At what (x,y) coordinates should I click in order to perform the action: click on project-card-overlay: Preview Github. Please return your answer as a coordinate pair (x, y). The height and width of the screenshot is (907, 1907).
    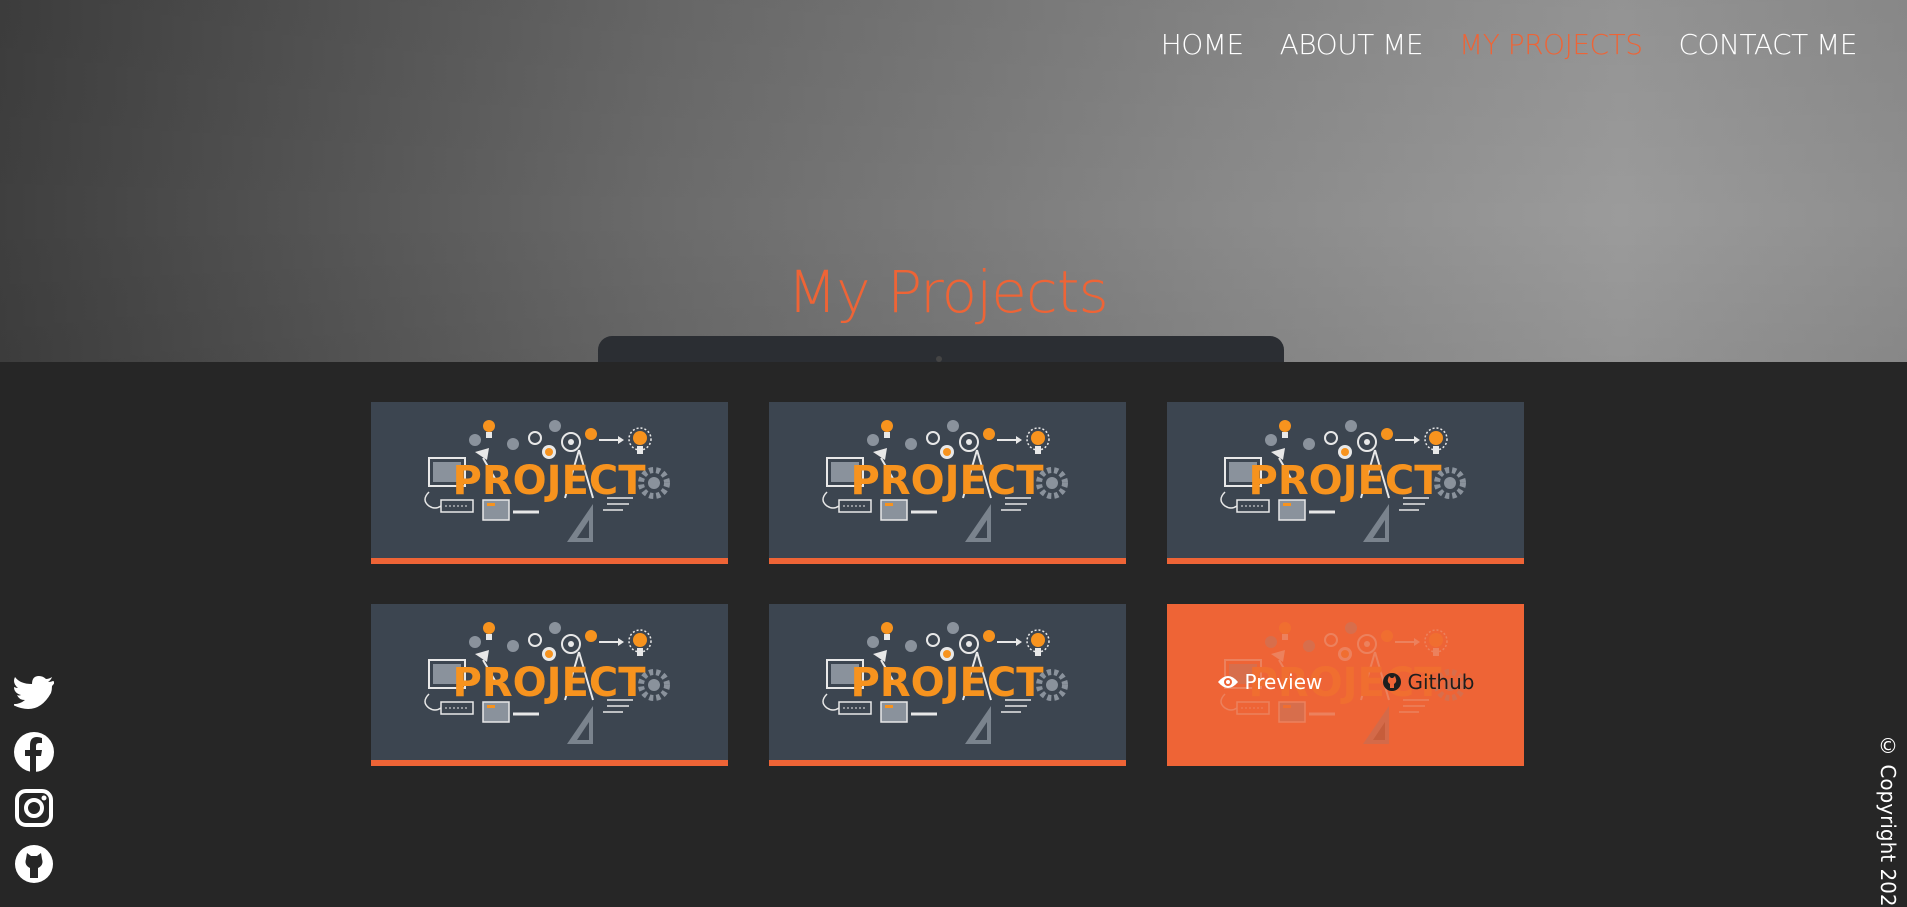
    Looking at the image, I should click on (1345, 682).